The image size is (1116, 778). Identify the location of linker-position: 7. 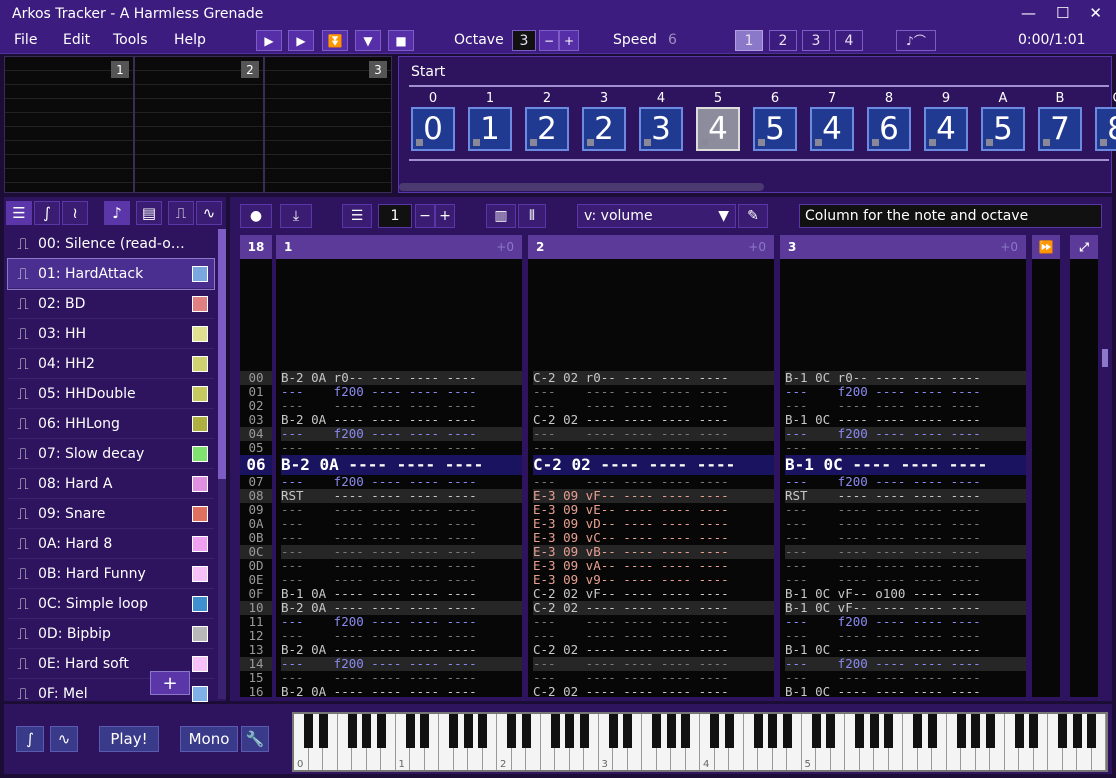
(1060, 129).